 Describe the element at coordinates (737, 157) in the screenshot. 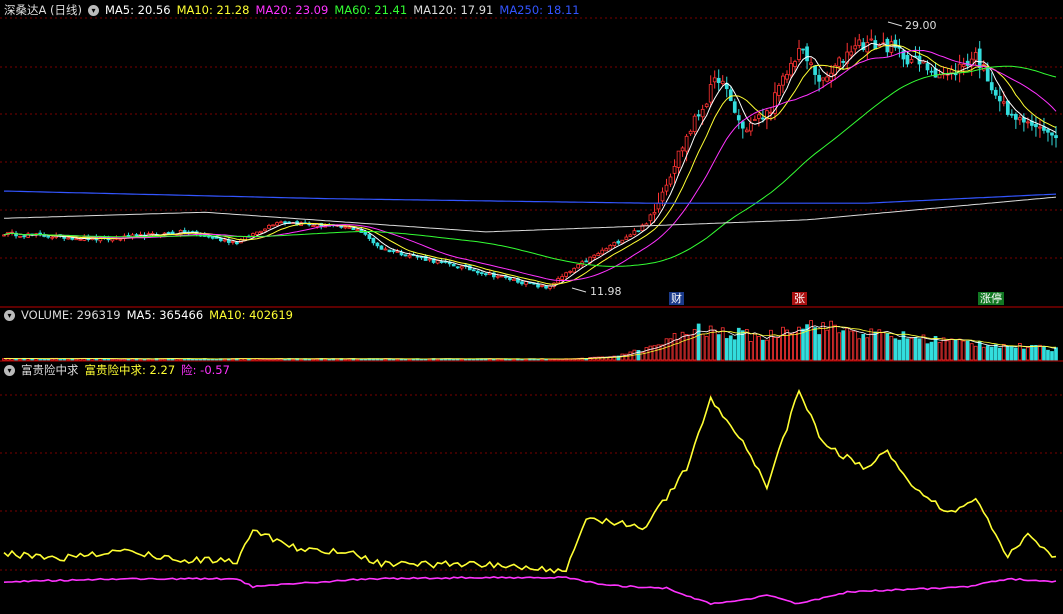

I see `price-annotations` at that location.